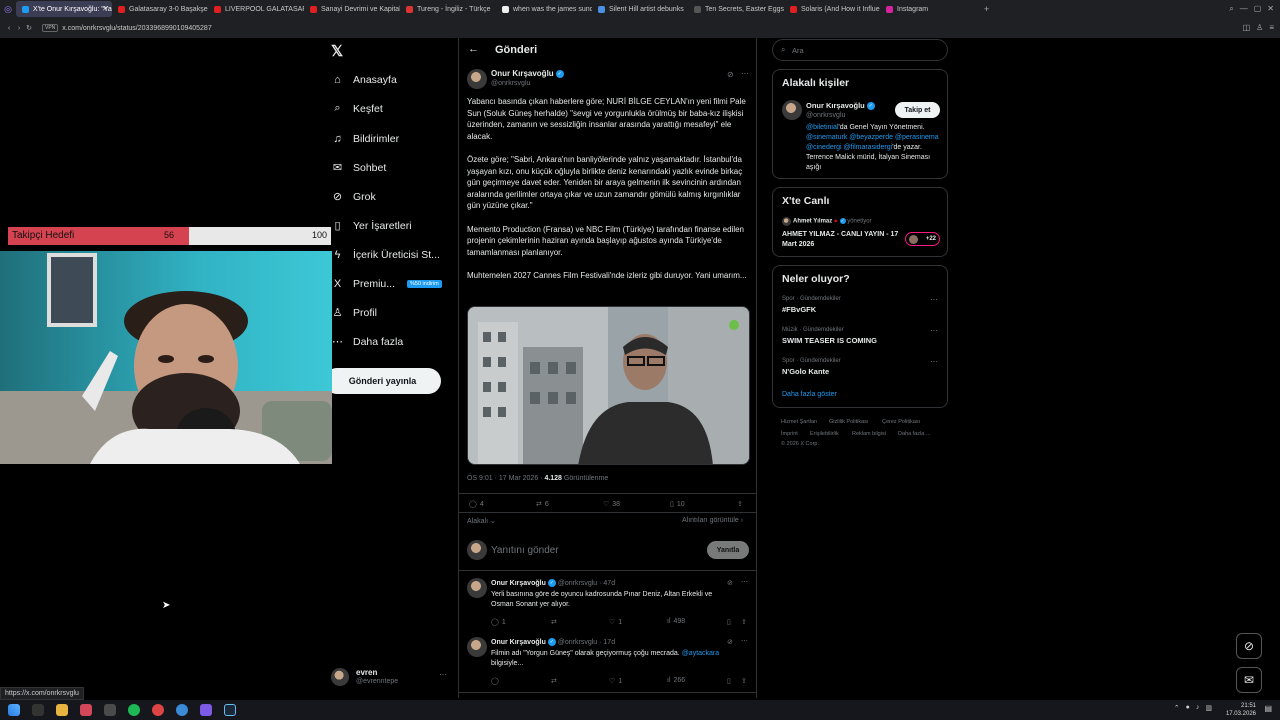 This screenshot has width=1280, height=720. What do you see at coordinates (677, 504) in the screenshot?
I see `bookmark-action: ▯ 10` at bounding box center [677, 504].